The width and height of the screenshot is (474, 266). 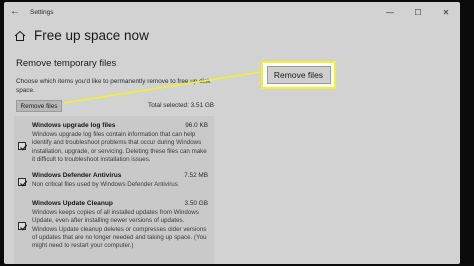 I want to click on back-button: ←, so click(x=15, y=12).